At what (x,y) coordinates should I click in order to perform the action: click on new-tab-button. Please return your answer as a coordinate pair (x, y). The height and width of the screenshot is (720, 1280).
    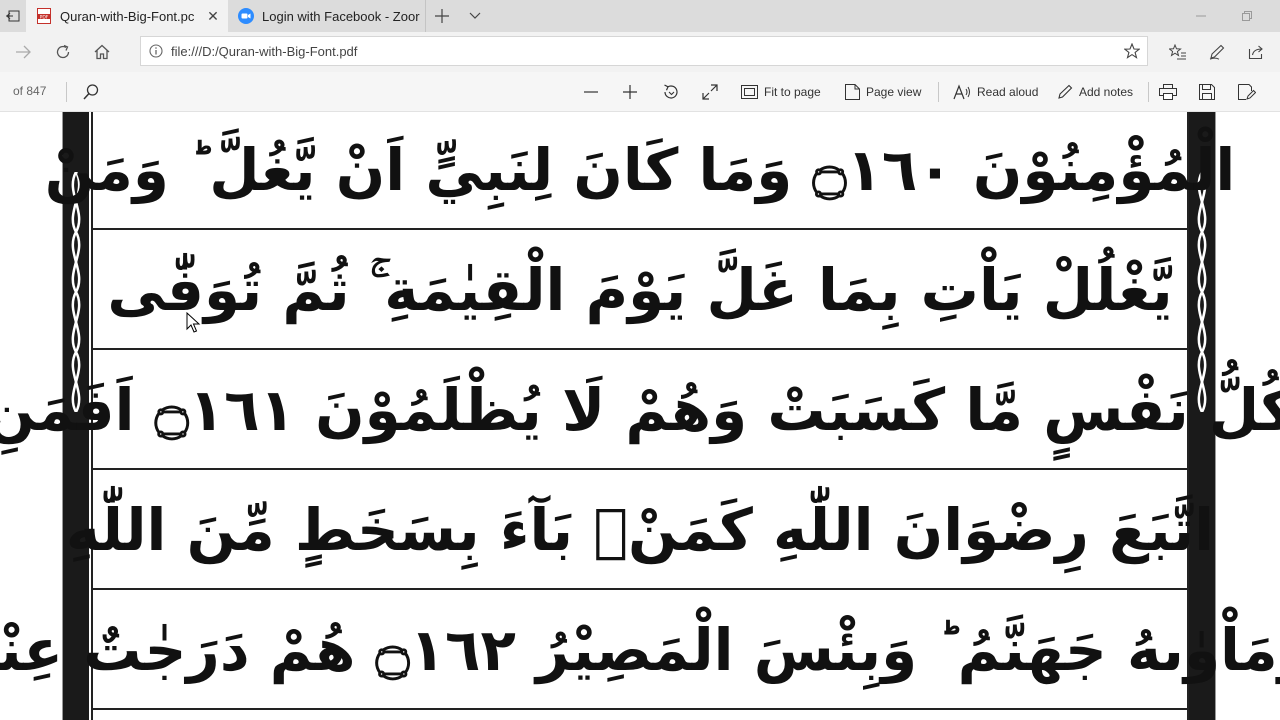
    Looking at the image, I should click on (442, 16).